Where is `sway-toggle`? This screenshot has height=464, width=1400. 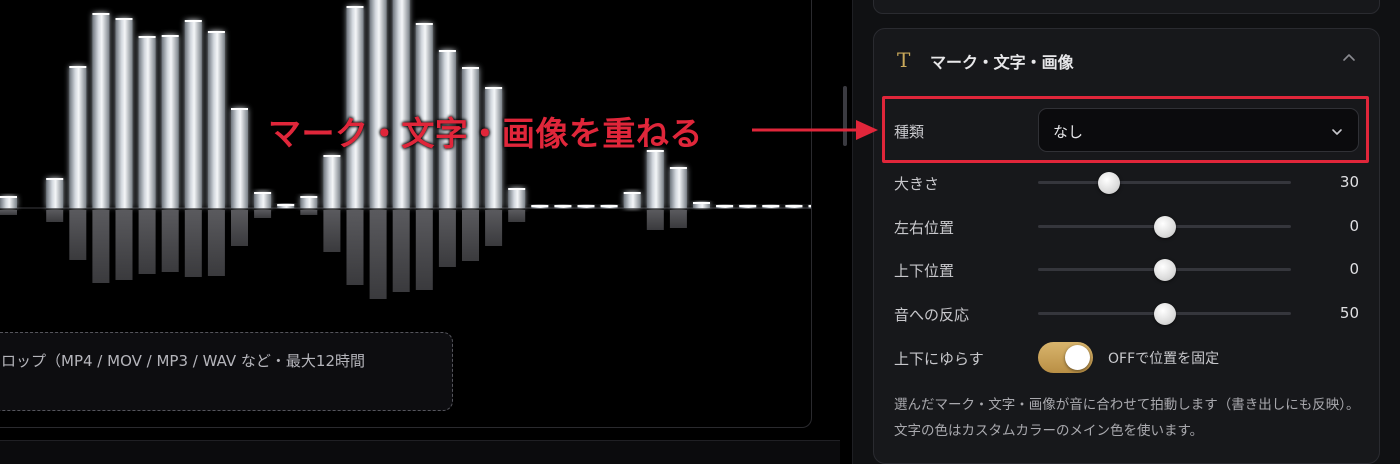
sway-toggle is located at coordinates (1065, 357).